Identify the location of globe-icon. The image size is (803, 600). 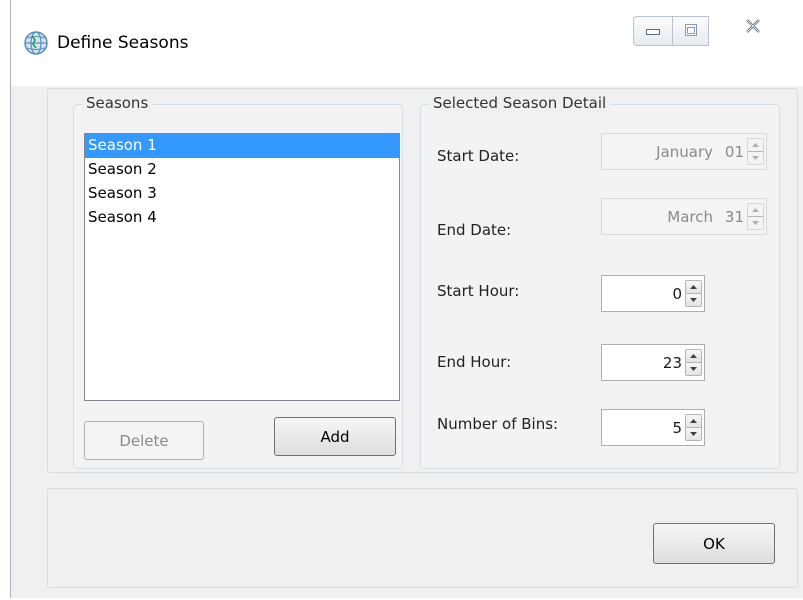
(36, 43).